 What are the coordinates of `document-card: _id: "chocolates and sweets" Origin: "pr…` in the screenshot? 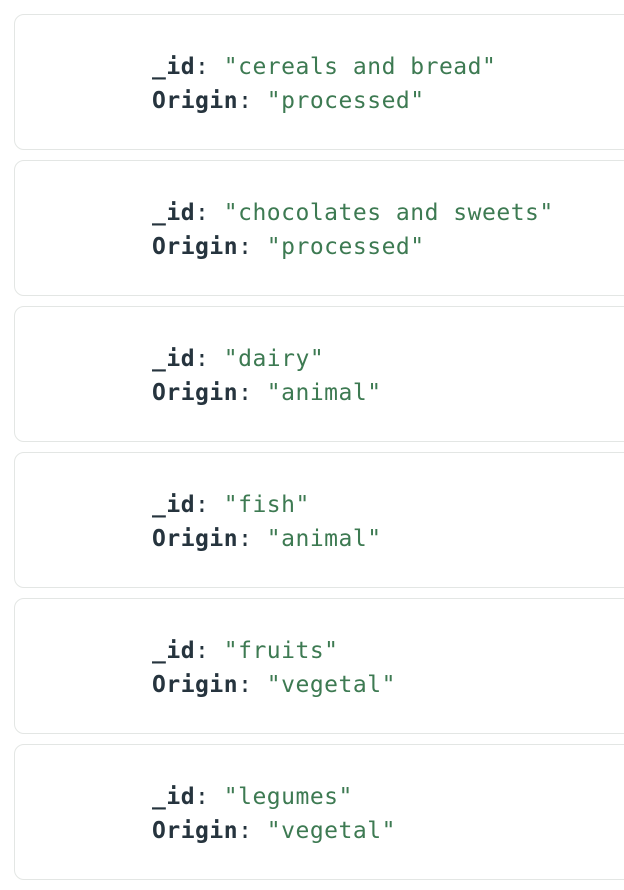 It's located at (319, 228).